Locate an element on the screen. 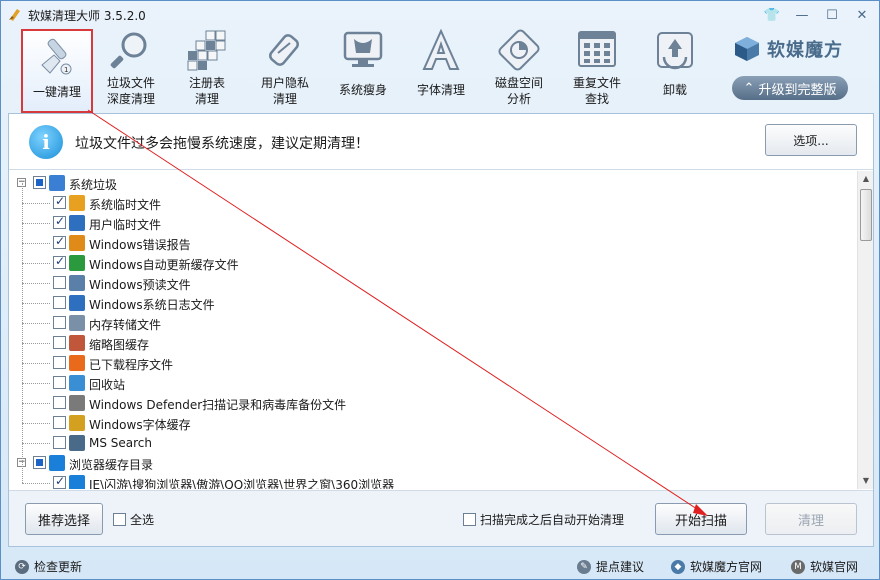  tool-duplicate-finder: 重复文件 查找 is located at coordinates (597, 71).